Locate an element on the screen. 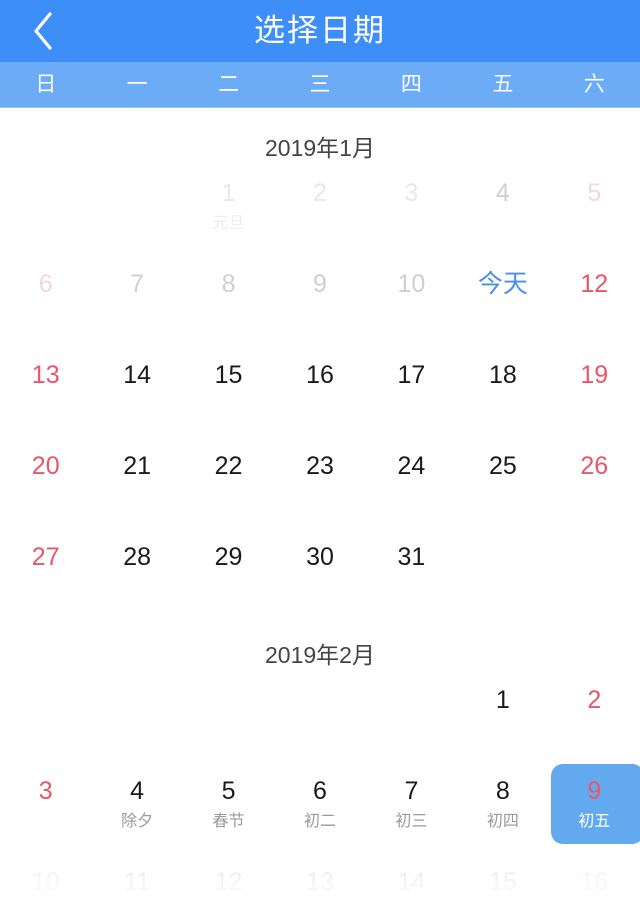  day-cell: 9 is located at coordinates (319, 296).